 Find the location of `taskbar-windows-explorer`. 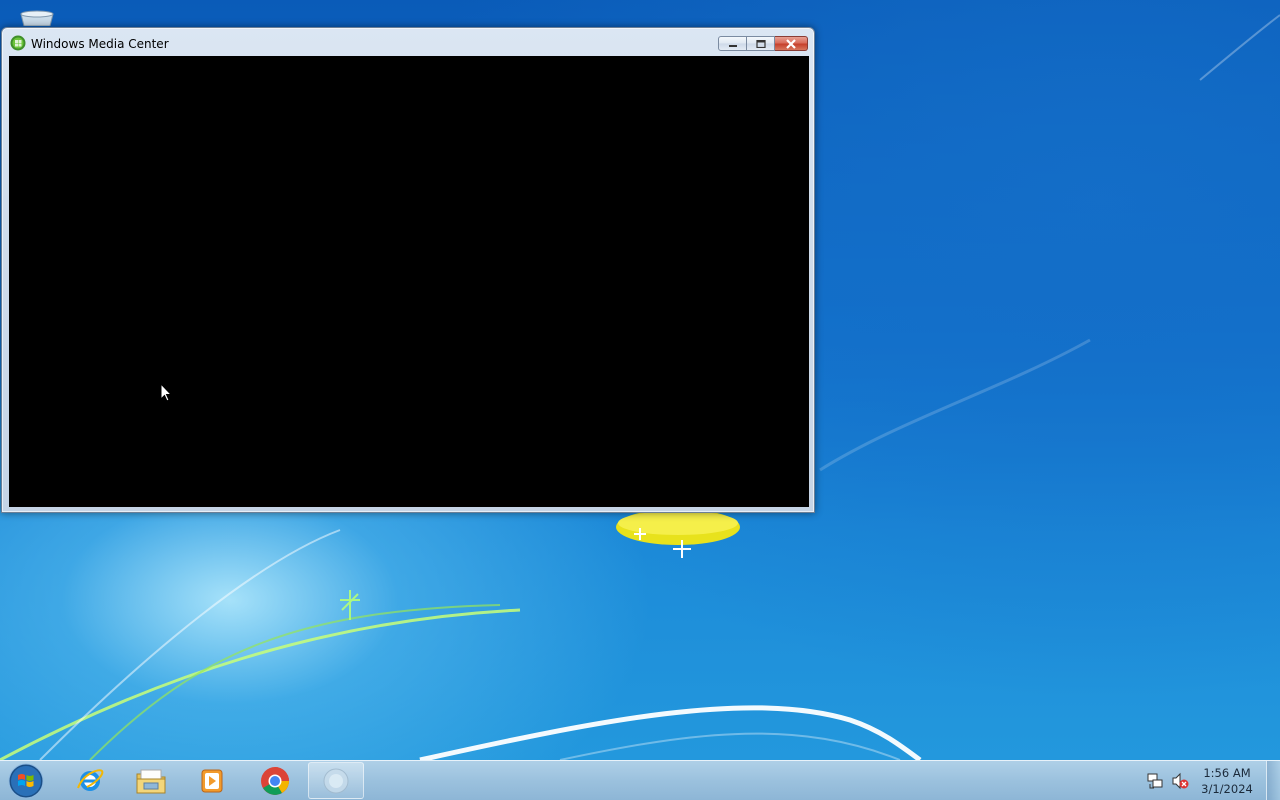

taskbar-windows-explorer is located at coordinates (151, 780).